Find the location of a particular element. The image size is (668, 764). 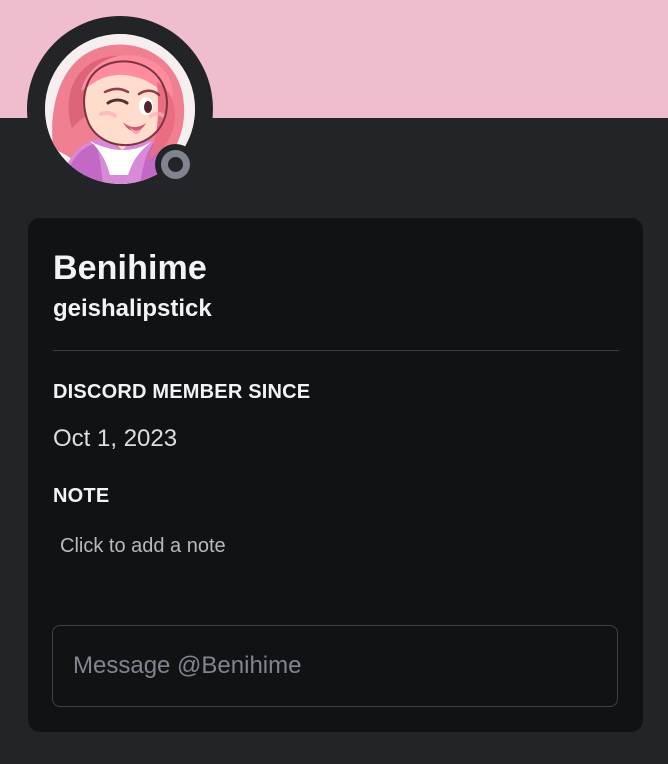

offline-status-icon is located at coordinates (175, 164).